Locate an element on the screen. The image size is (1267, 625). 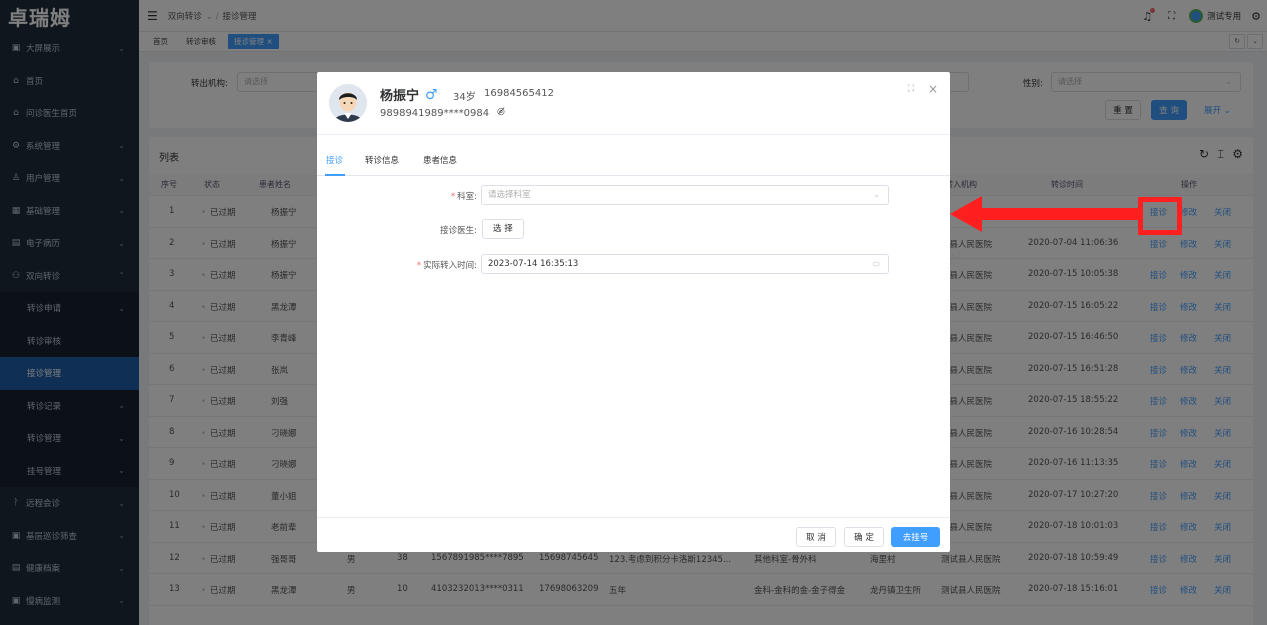
annotation-arrow-icon is located at coordinates (966, 214).